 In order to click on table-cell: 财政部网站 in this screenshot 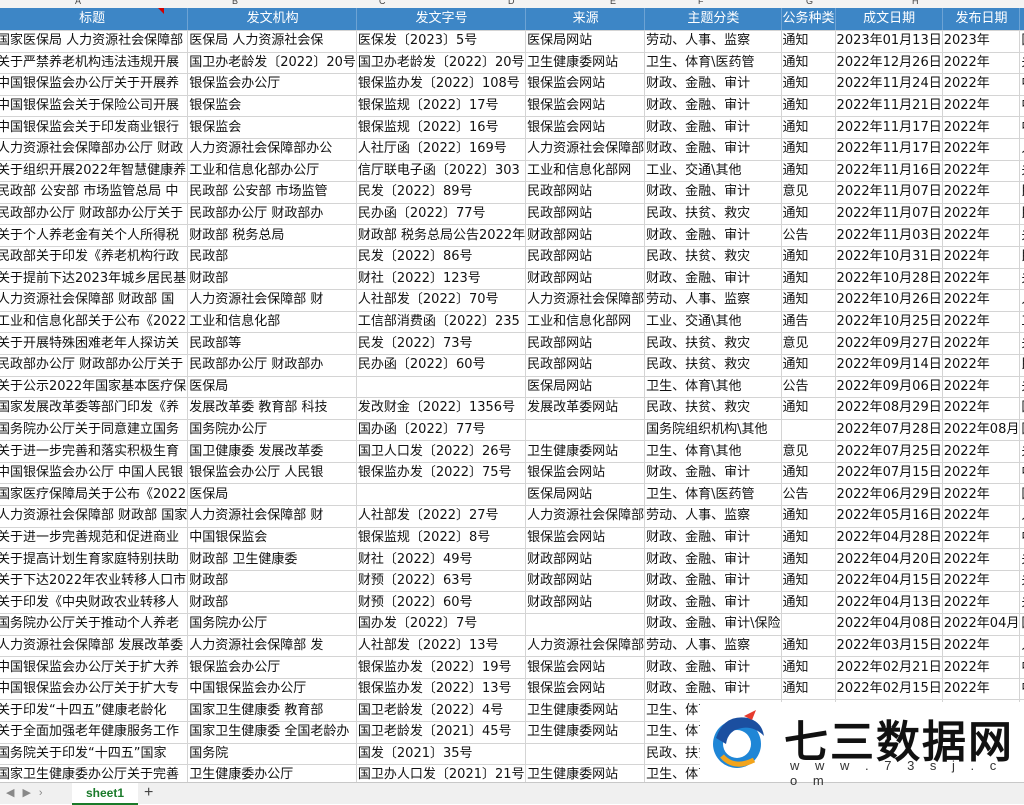, I will do `click(585, 581)`.